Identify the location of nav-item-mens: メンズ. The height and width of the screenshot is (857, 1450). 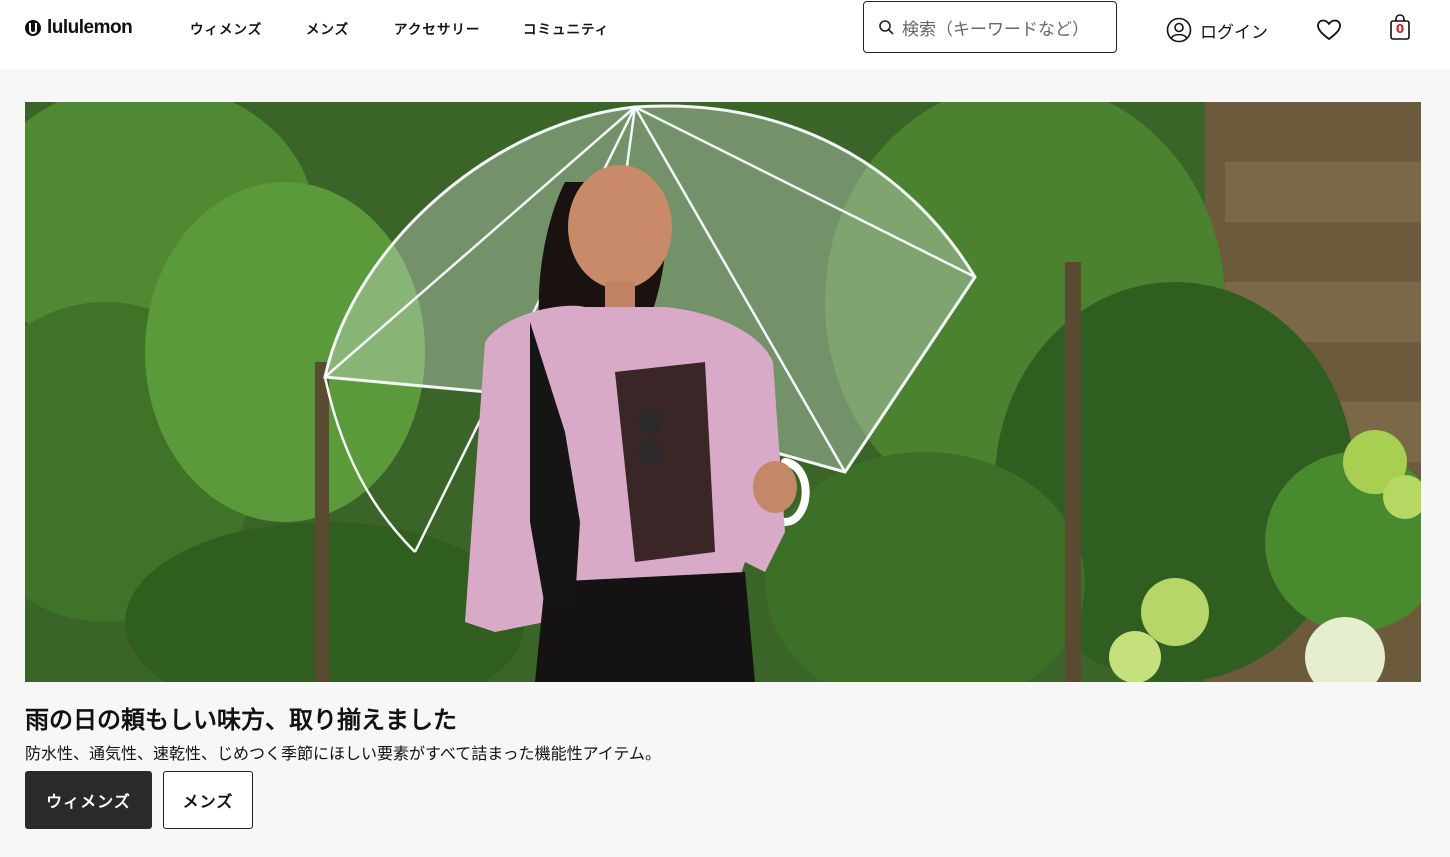
(327, 28).